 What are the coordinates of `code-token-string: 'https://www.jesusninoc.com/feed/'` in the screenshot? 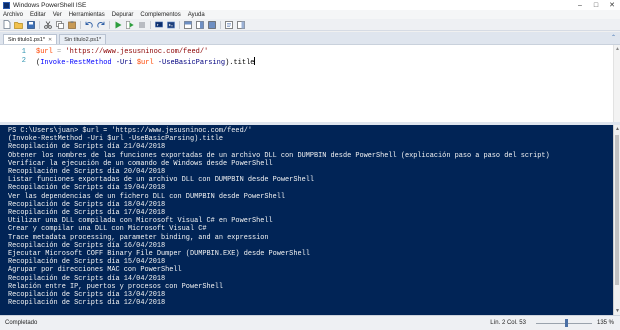 It's located at (137, 52).